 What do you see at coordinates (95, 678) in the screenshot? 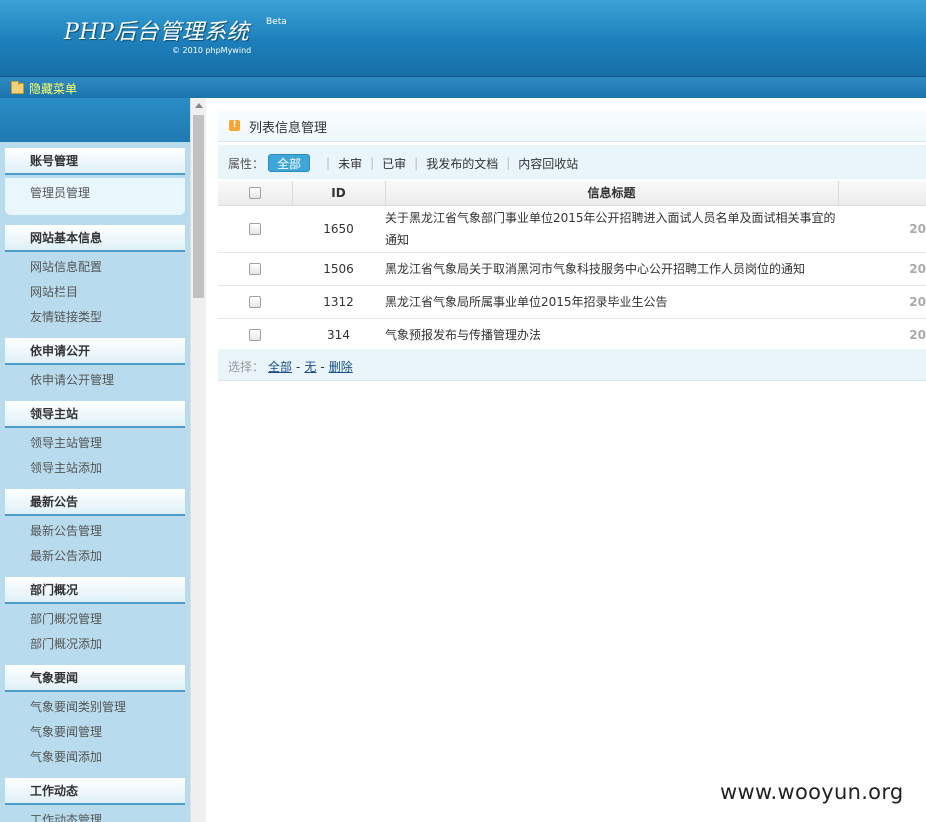
I see `sidebar-group-title: 气象要闻` at bounding box center [95, 678].